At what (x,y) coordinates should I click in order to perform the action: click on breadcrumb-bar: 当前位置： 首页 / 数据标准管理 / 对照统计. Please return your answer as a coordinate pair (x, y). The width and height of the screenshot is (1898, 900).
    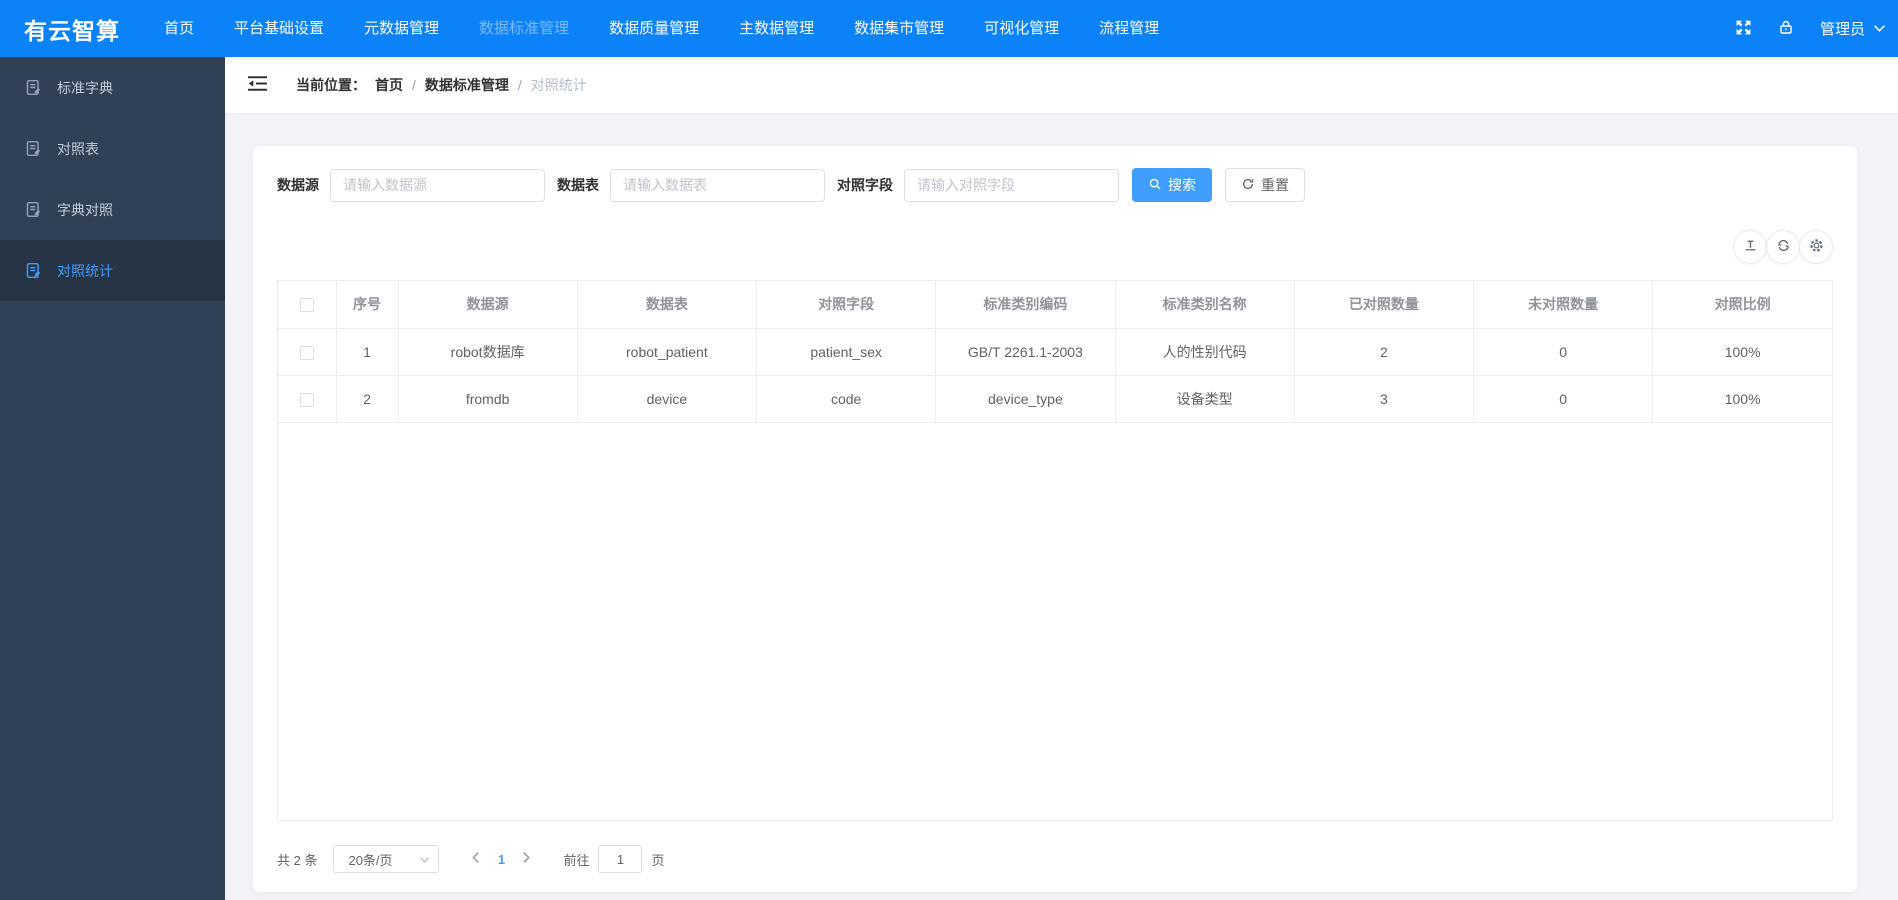
    Looking at the image, I should click on (1061, 85).